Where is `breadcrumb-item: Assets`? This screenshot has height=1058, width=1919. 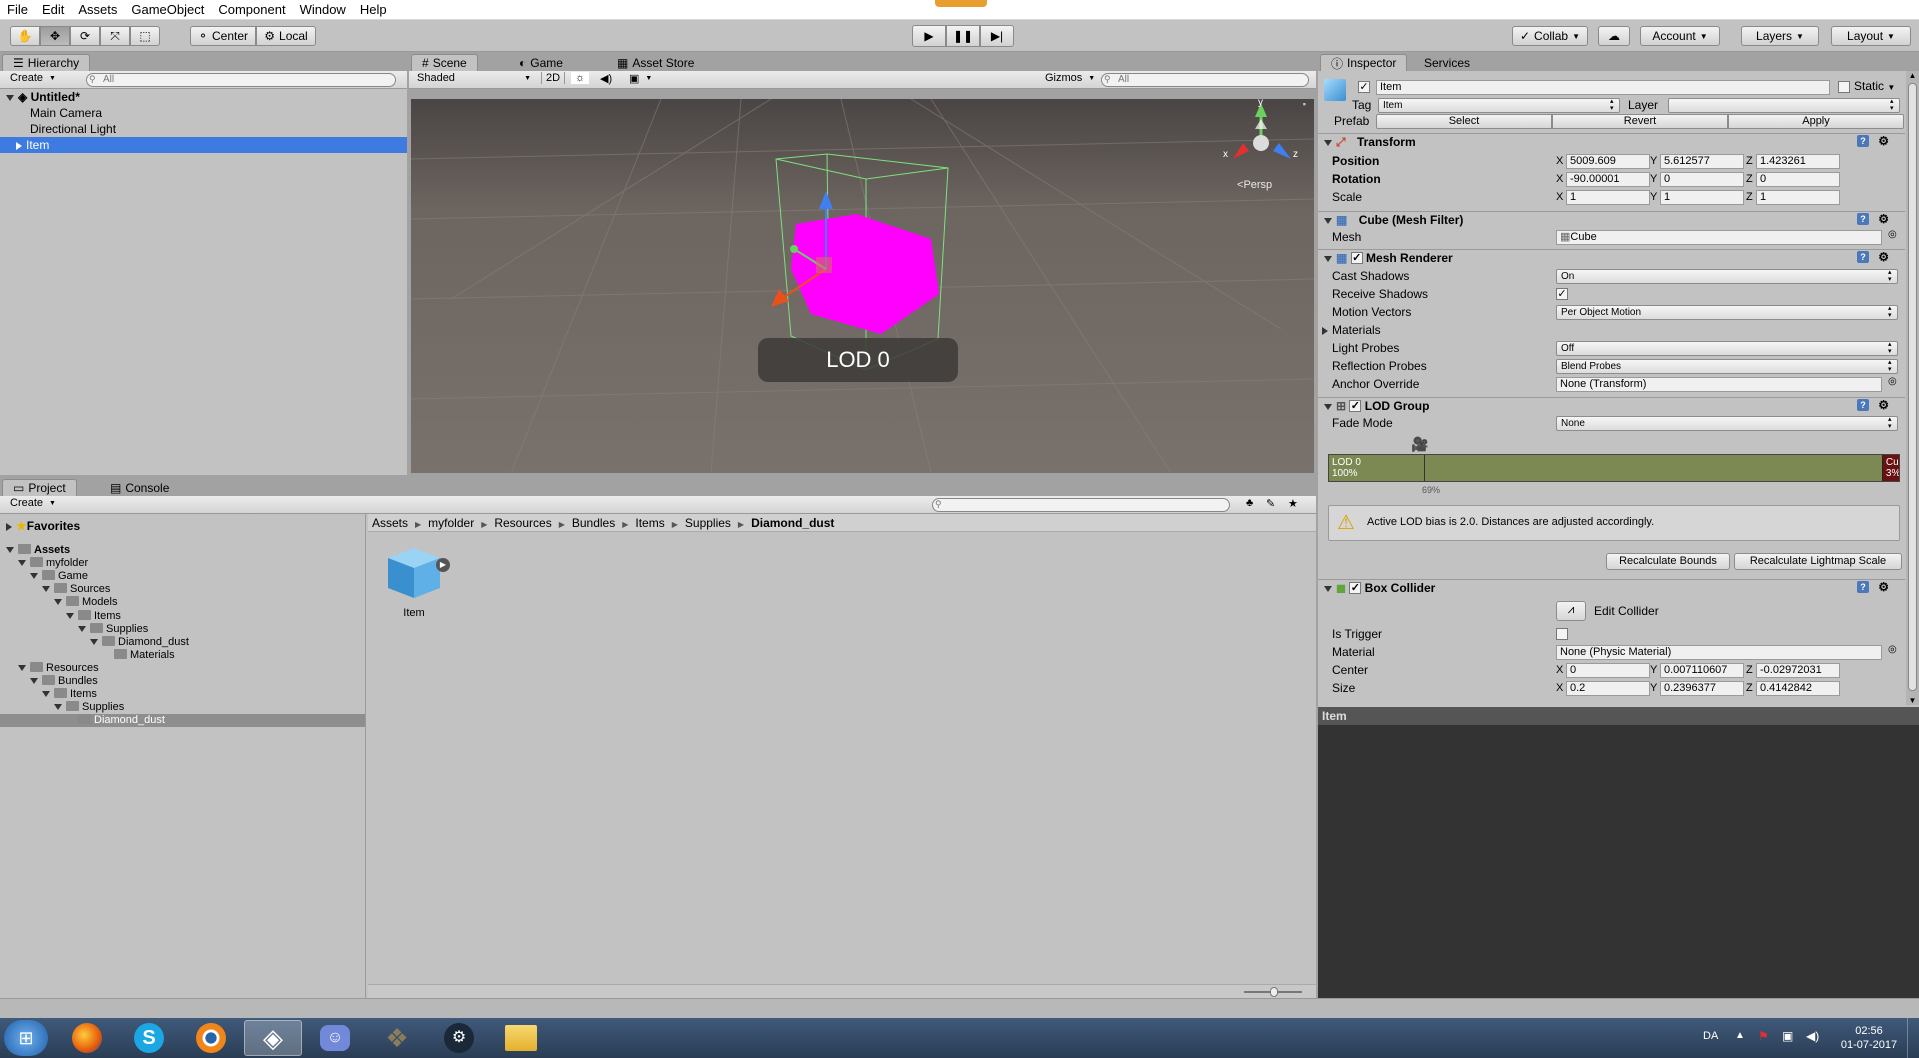 breadcrumb-item: Assets is located at coordinates (390, 523).